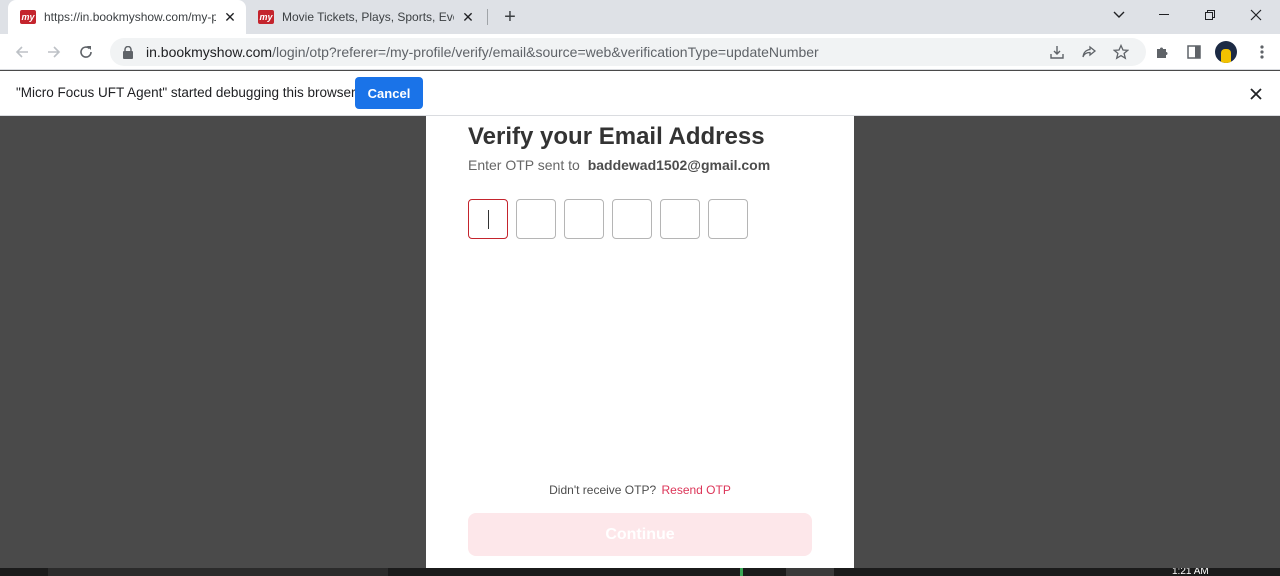 The height and width of the screenshot is (576, 1280). I want to click on tab-divider, so click(487, 17).